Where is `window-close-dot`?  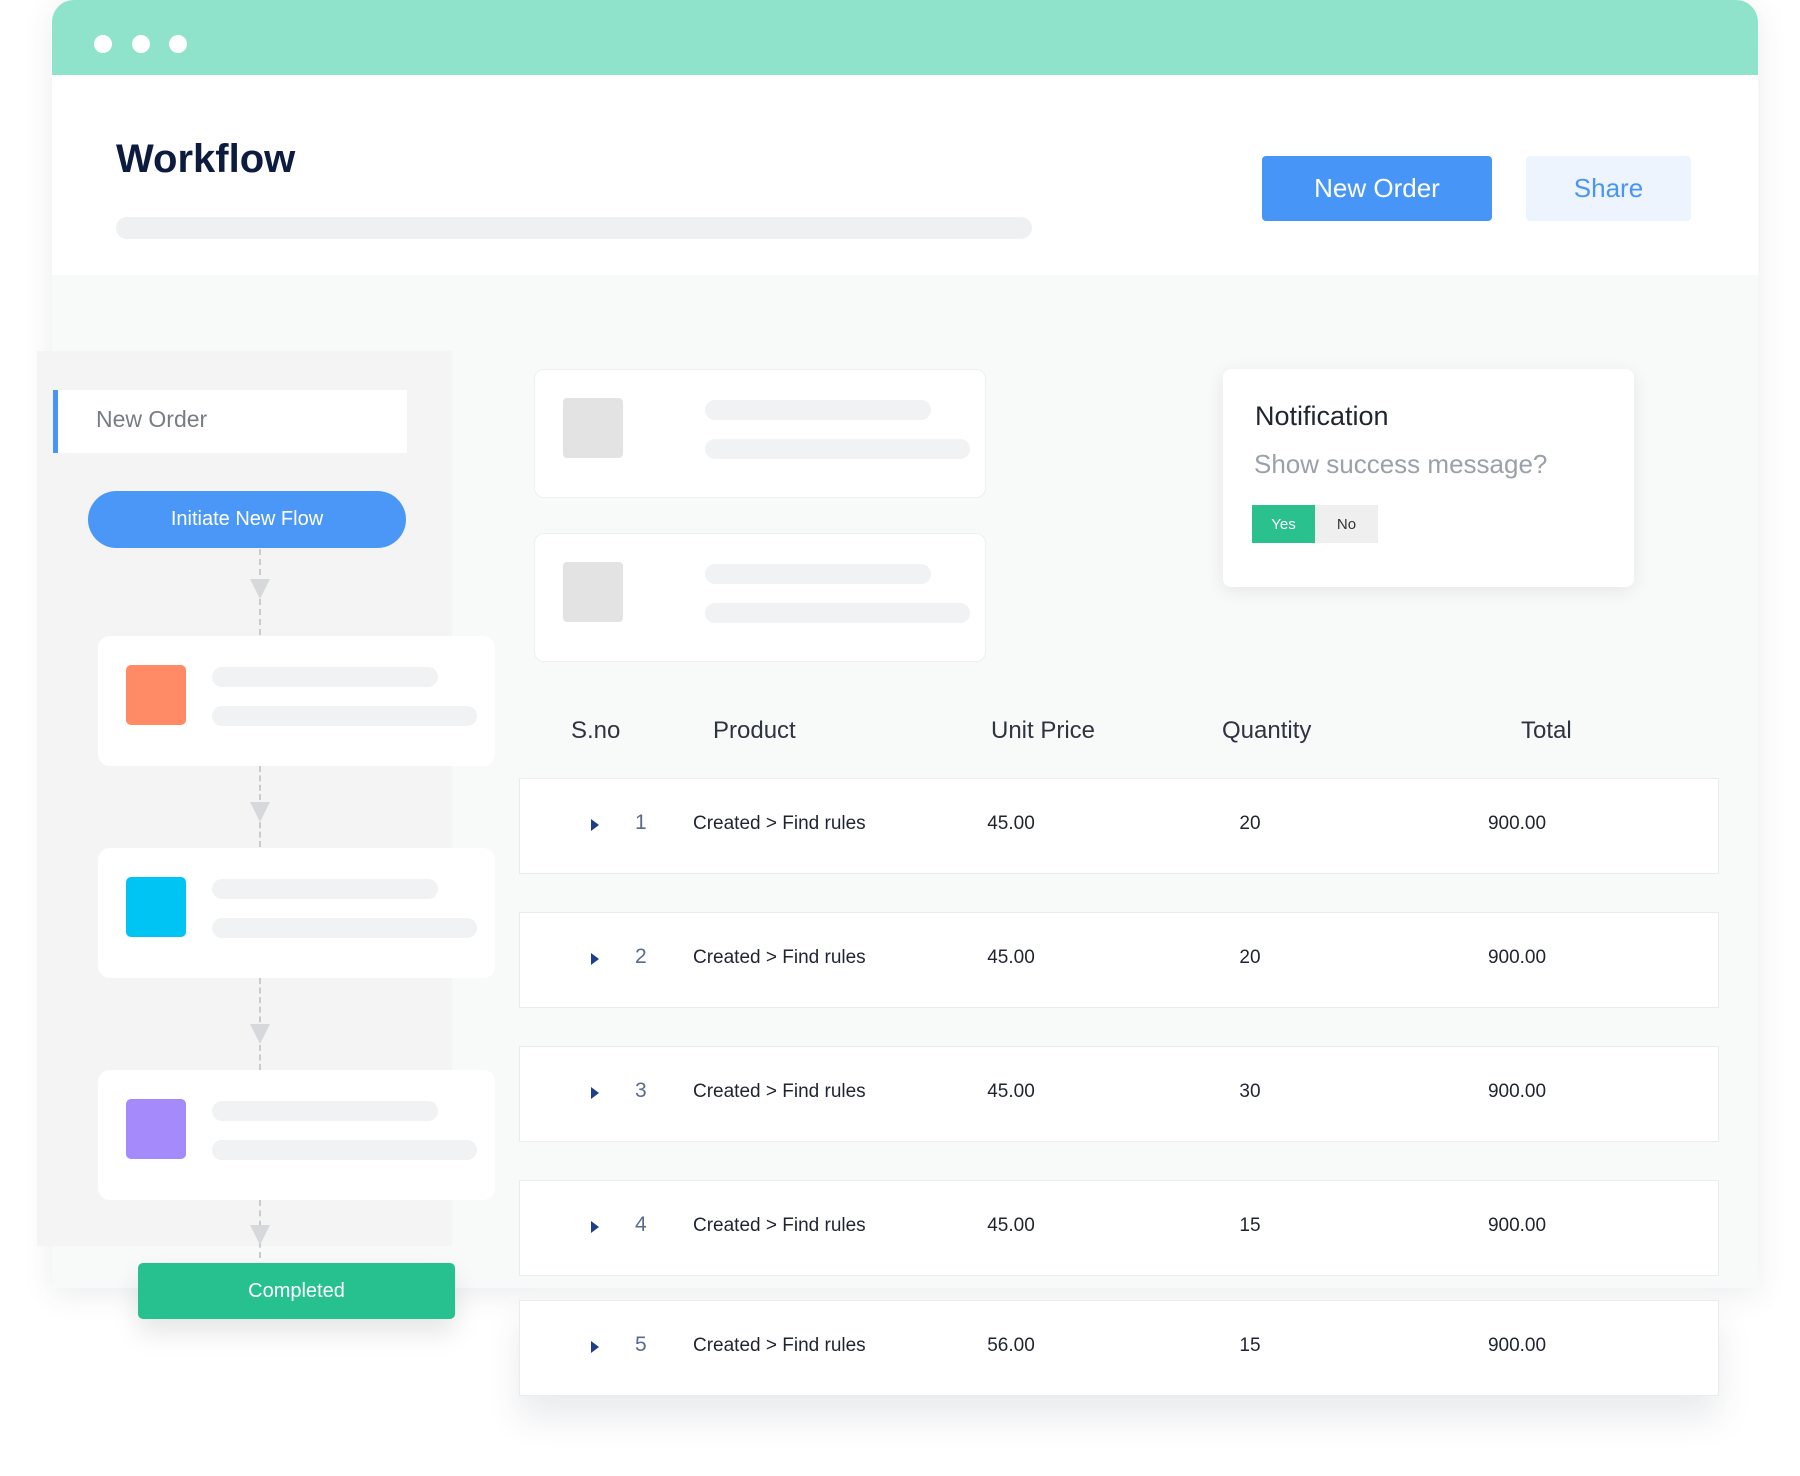
window-close-dot is located at coordinates (103, 44).